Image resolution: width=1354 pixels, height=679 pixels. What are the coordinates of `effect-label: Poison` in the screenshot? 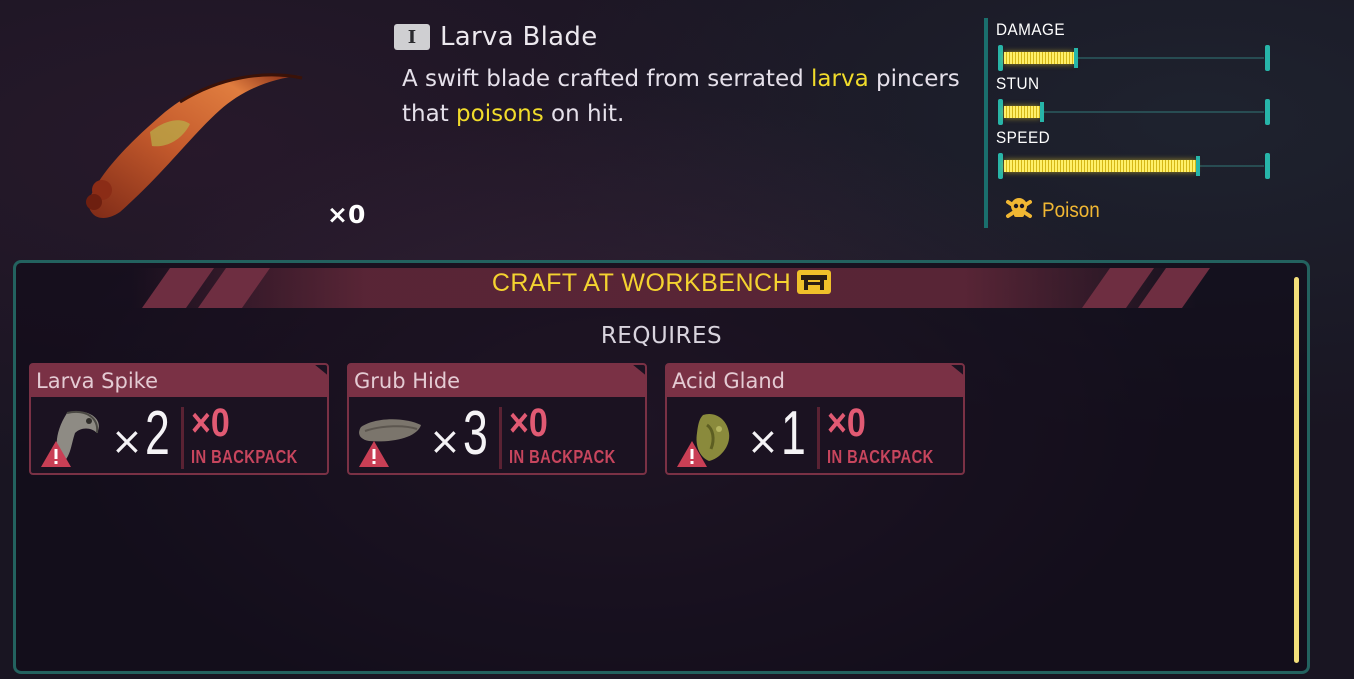 It's located at (1071, 210).